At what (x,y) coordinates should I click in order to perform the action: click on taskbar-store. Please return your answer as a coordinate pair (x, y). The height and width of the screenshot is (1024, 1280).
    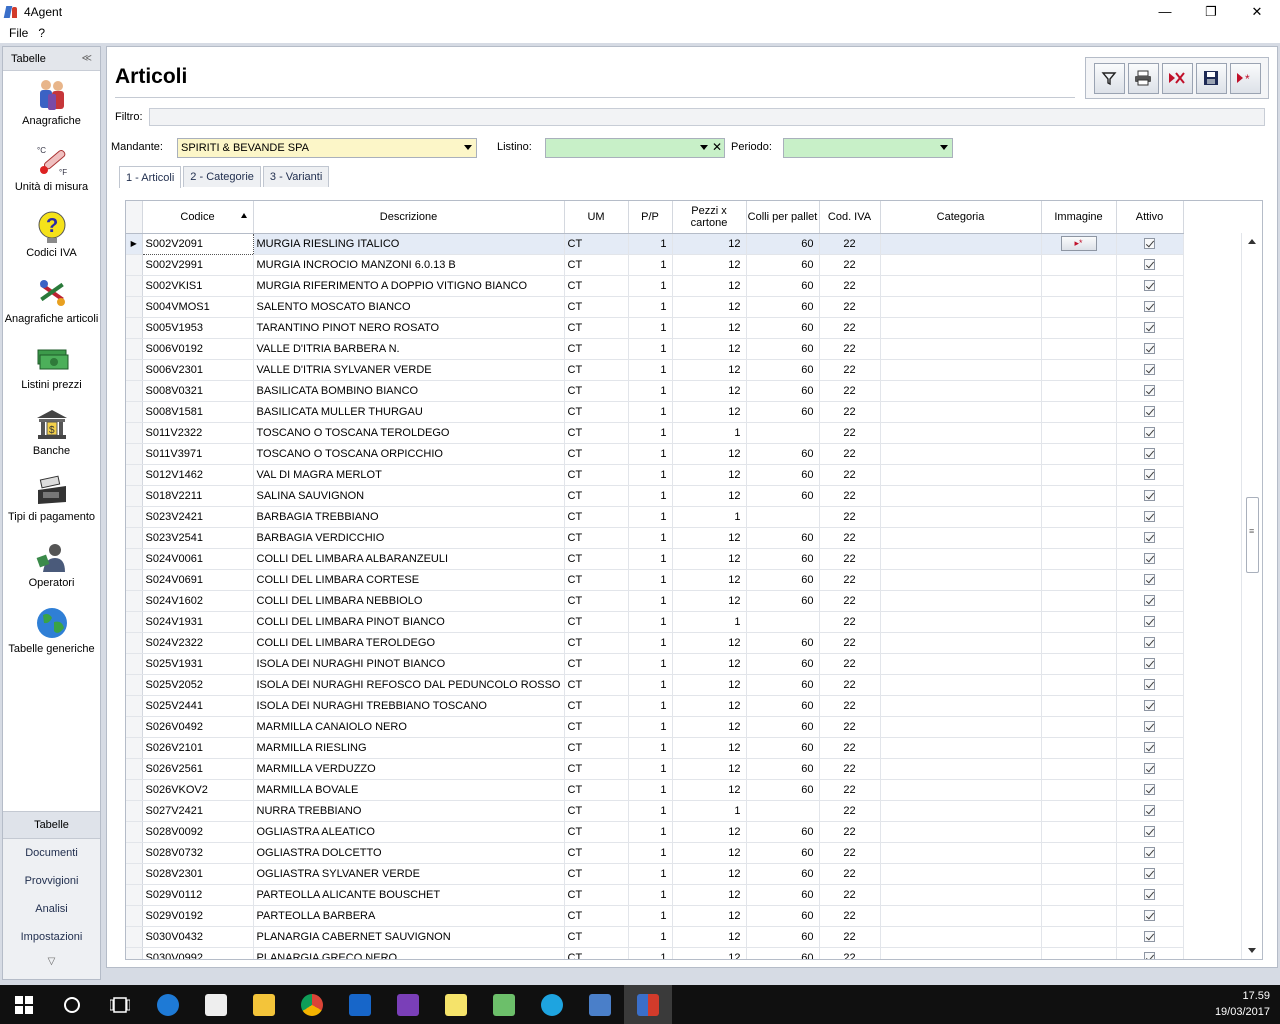
    Looking at the image, I should click on (216, 1004).